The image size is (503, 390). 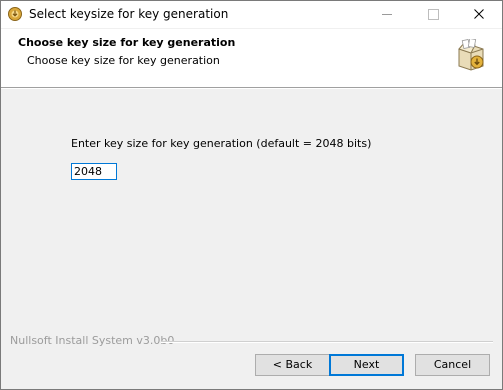 I want to click on footer-divider-highlight, so click(x=327, y=342).